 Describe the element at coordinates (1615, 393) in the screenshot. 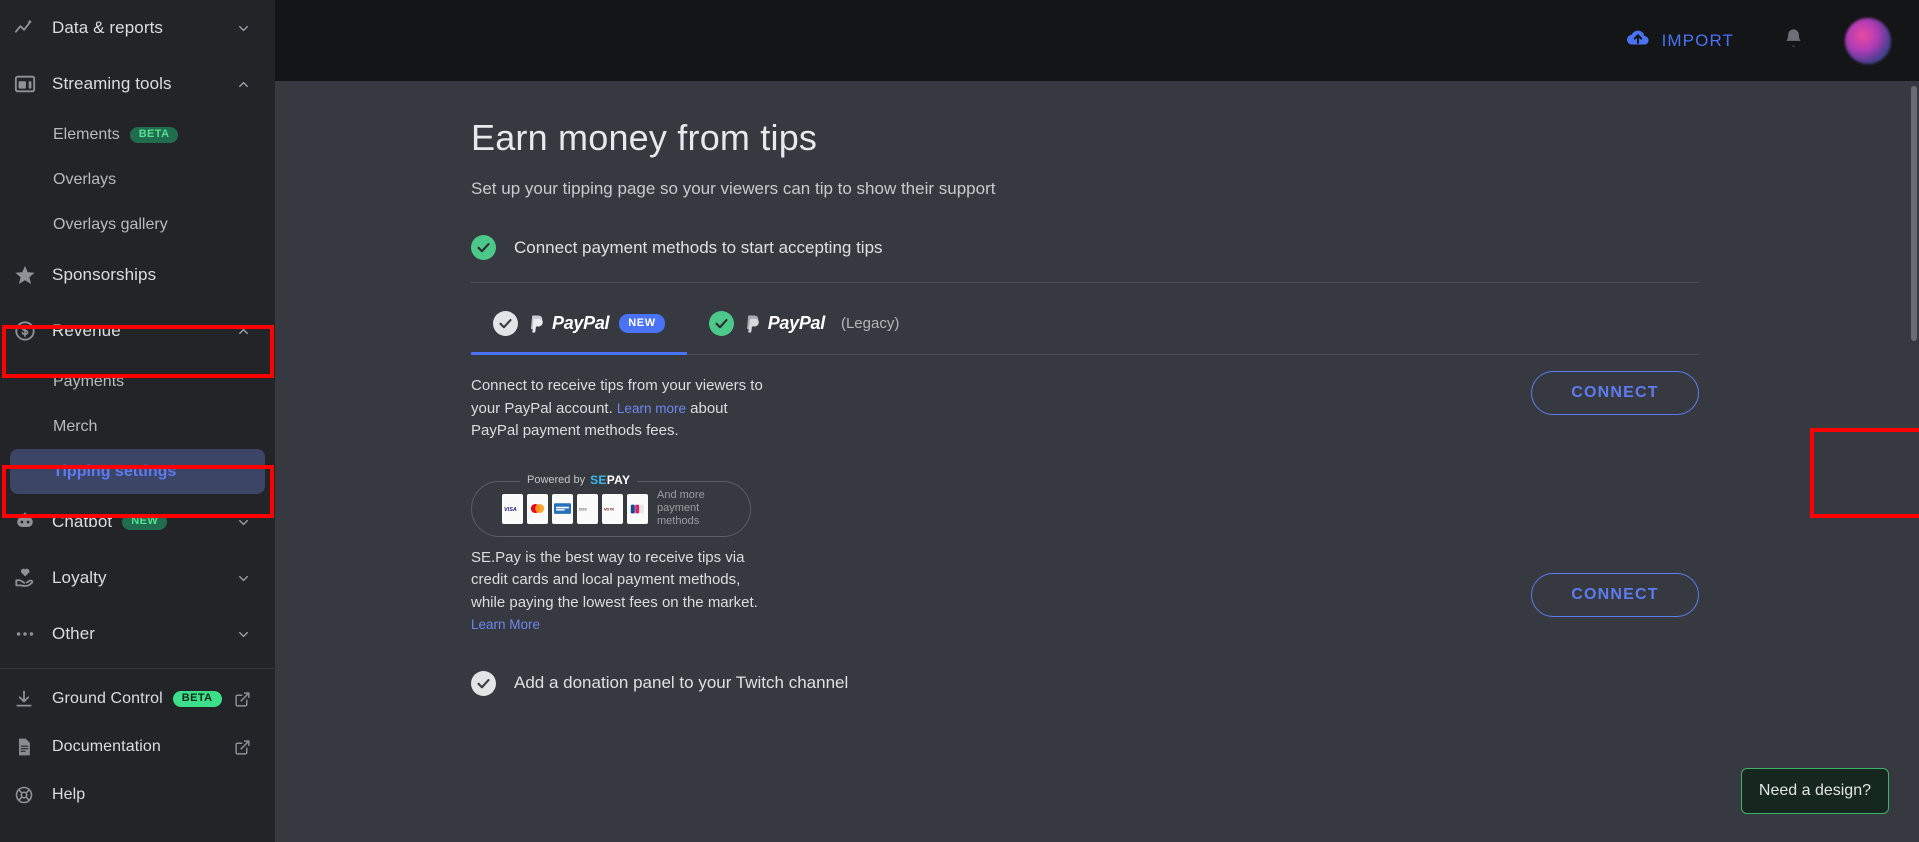

I see `paypal-connect-button: CONNECT` at that location.